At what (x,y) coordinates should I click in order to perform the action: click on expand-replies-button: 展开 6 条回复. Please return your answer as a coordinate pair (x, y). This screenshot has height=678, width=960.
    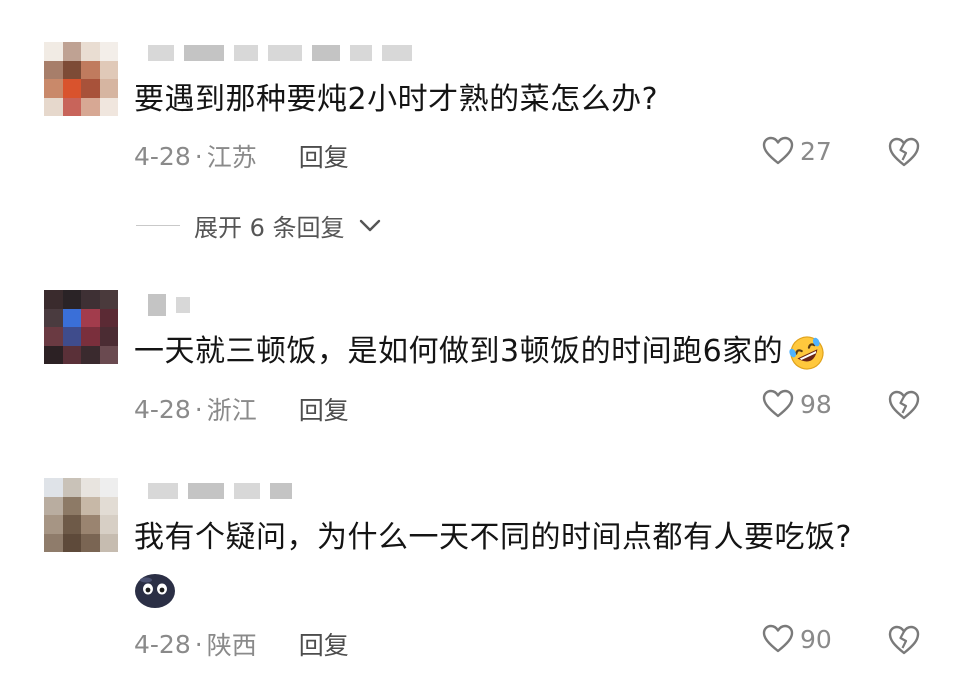
    Looking at the image, I should click on (258, 225).